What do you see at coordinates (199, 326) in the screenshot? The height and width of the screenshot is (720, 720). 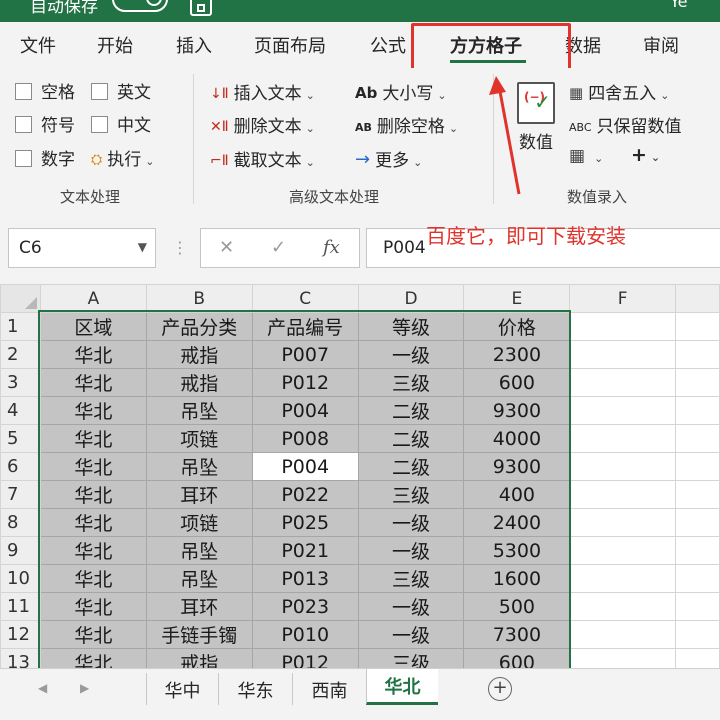 I see `cell: 产品分类` at bounding box center [199, 326].